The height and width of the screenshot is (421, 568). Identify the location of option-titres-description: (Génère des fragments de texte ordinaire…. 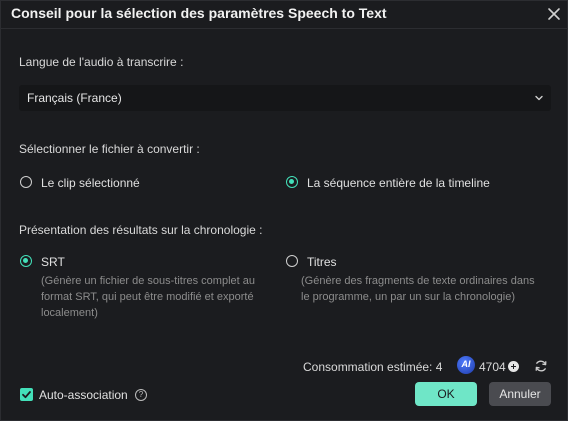
(418, 289).